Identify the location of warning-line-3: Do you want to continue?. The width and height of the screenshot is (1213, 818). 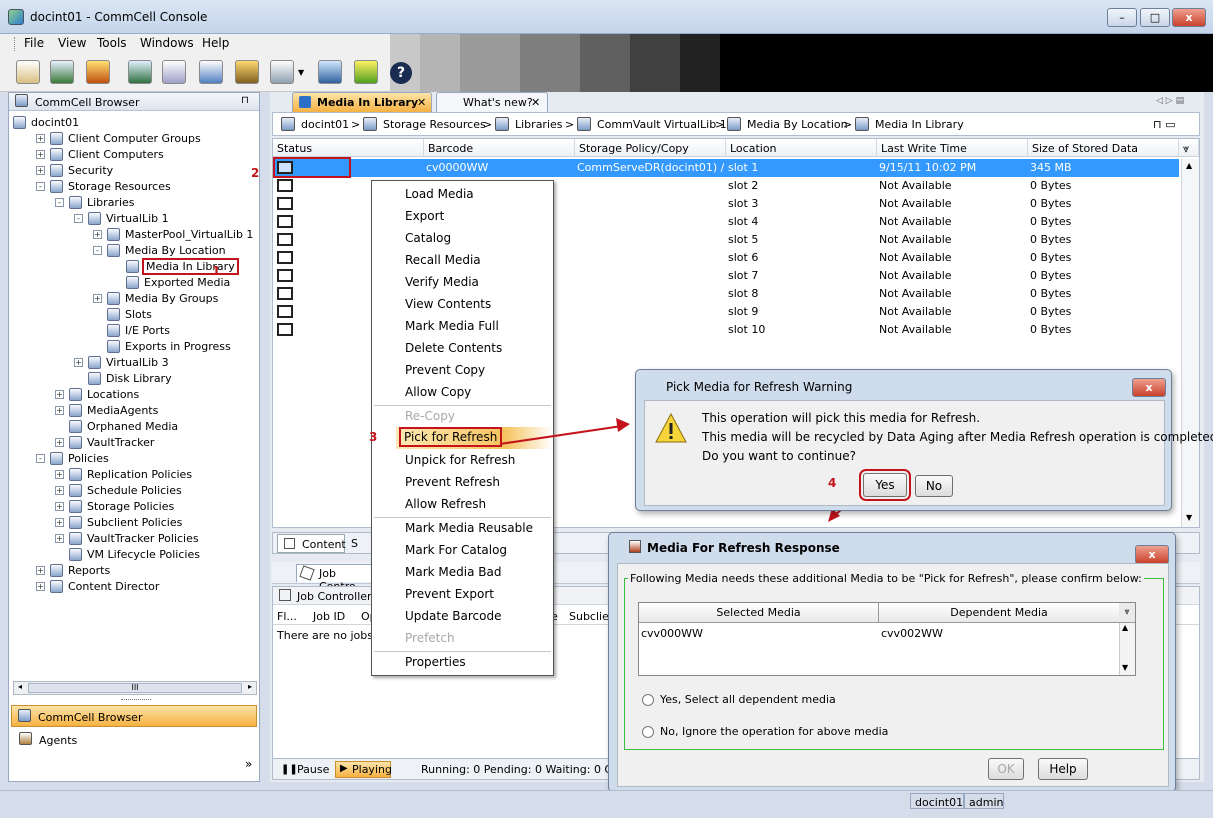
(779, 456).